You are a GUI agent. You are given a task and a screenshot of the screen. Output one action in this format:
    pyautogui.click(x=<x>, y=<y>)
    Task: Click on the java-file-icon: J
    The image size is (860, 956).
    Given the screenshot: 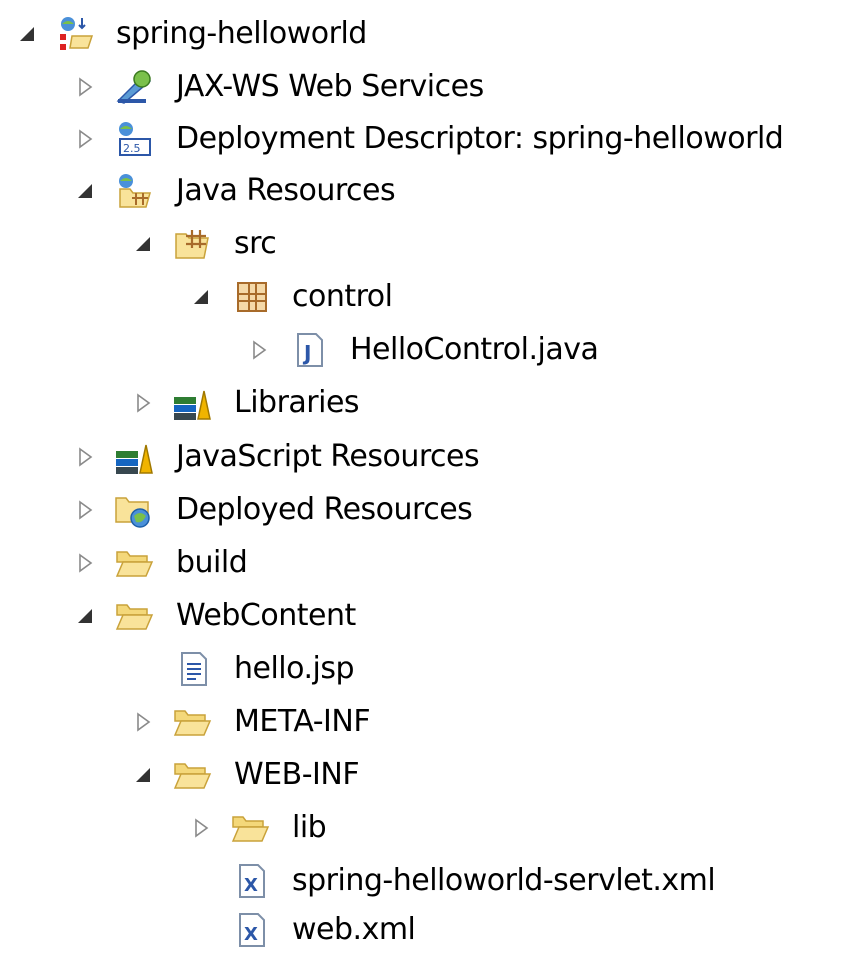 What is the action you would take?
    pyautogui.click(x=310, y=350)
    